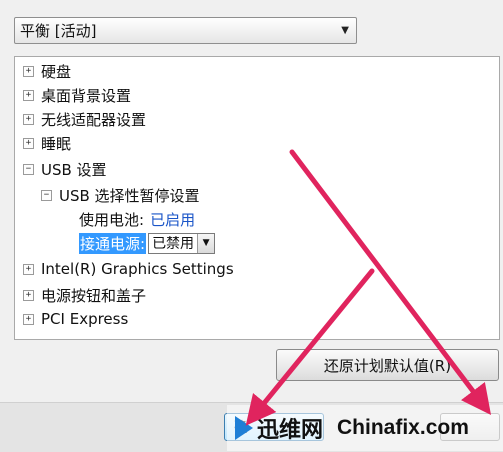 Image resolution: width=503 pixels, height=452 pixels. I want to click on tree-item-desktop-background: + 桌面背景设置, so click(77, 95).